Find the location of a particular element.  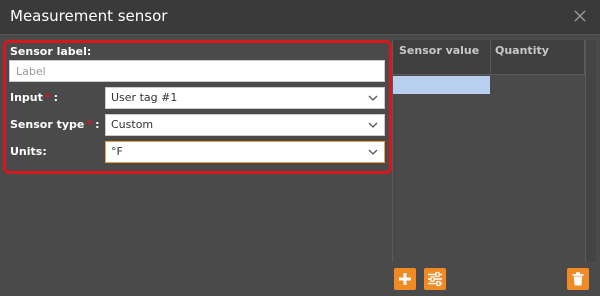

sensor-type-label: Sensor type *: is located at coordinates (55, 124).